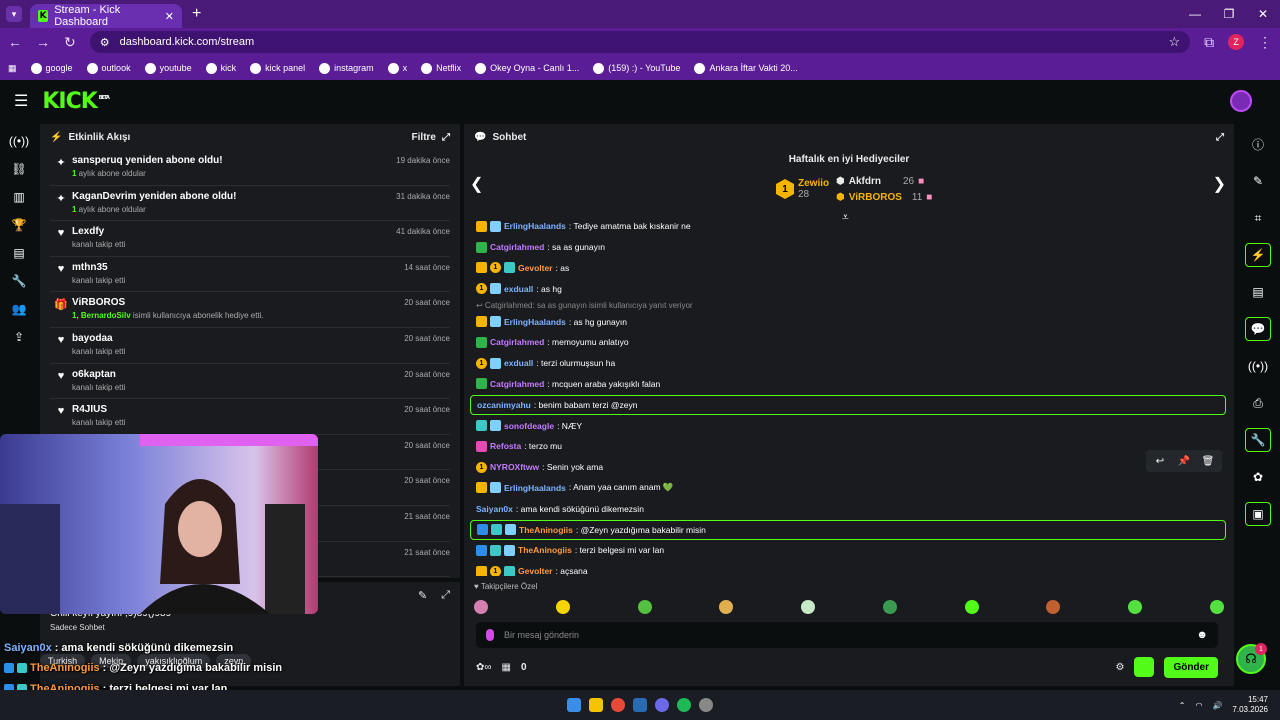 The image size is (1280, 720). I want to click on back-icon: ←, so click(15, 42).